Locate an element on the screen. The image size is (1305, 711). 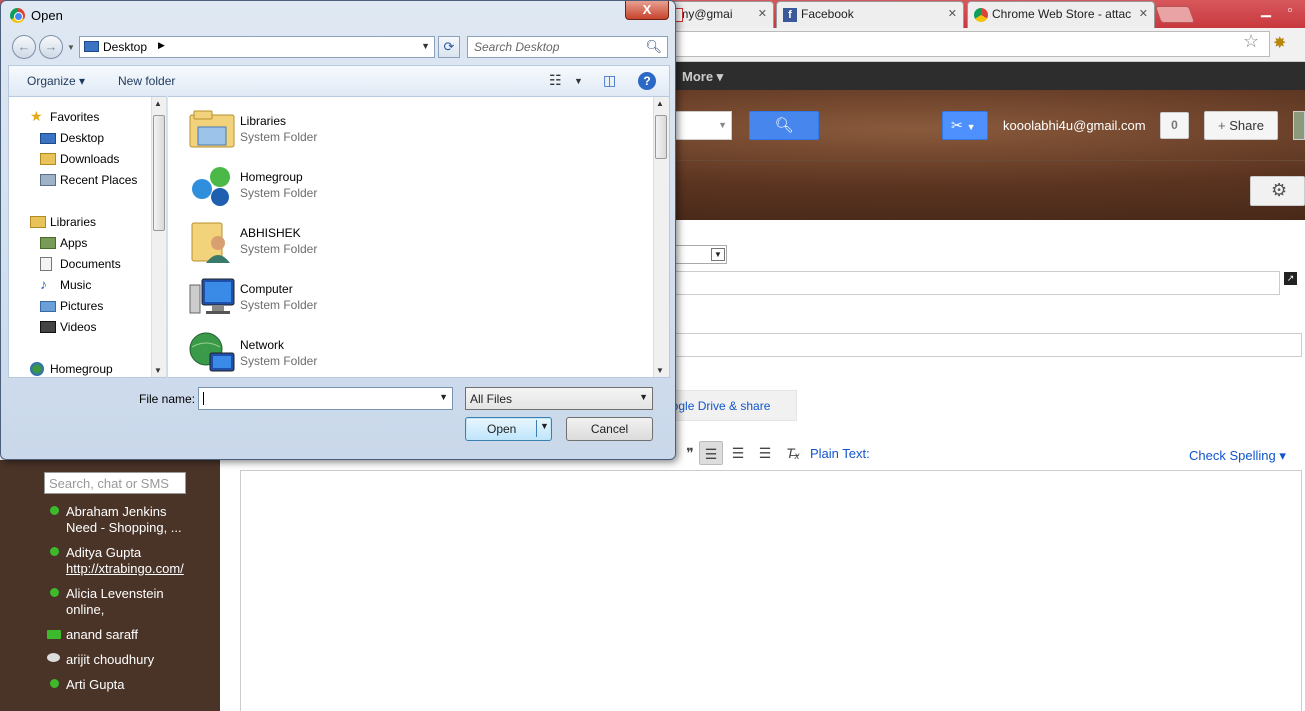
contact-item: anand saraff is located at coordinates (141, 635).